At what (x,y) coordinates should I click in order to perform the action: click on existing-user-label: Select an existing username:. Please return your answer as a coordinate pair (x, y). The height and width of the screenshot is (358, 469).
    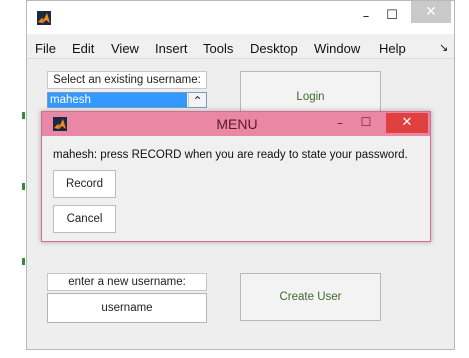
    Looking at the image, I should click on (127, 80).